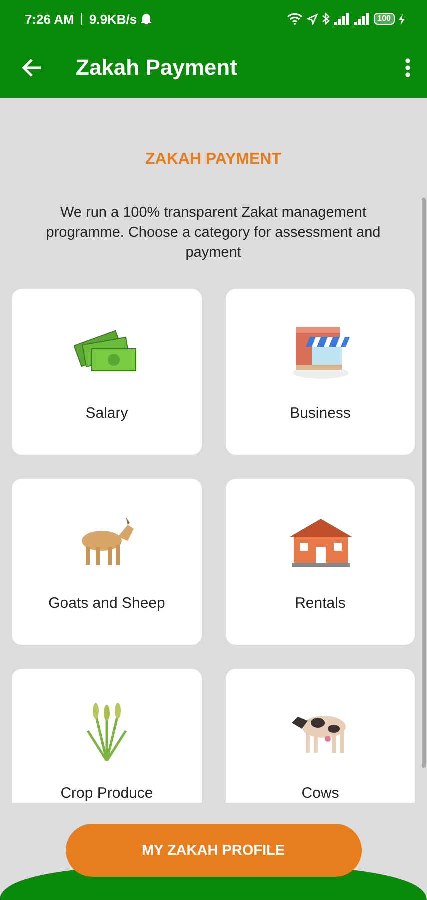 This screenshot has height=900, width=427. I want to click on charging-icon, so click(402, 19).